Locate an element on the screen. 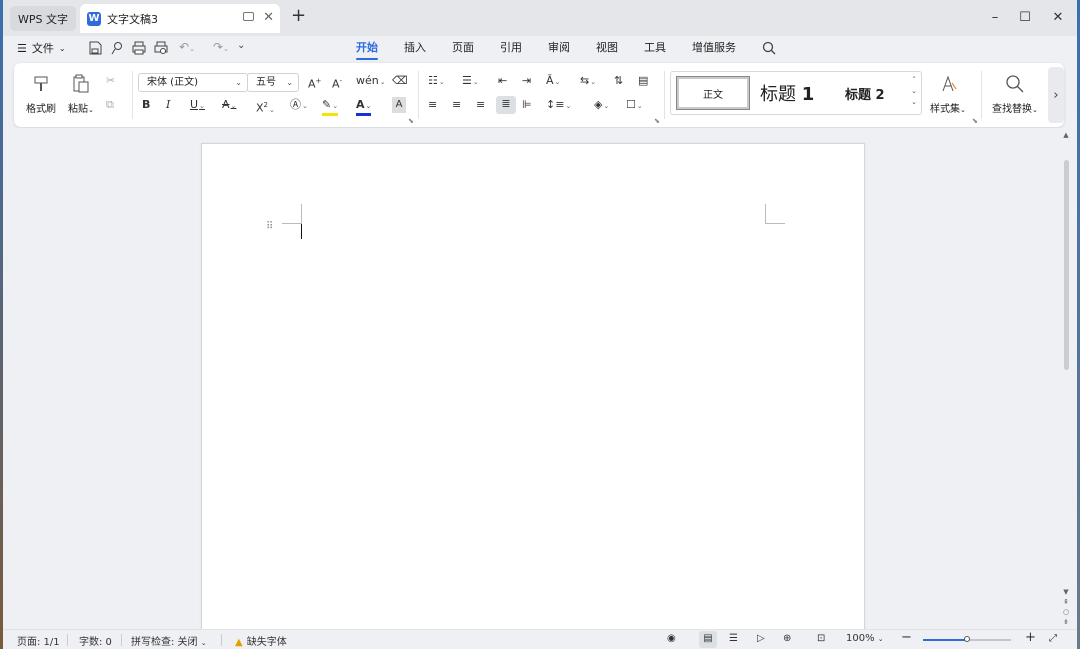  tab-review: 审阅 is located at coordinates (559, 50).